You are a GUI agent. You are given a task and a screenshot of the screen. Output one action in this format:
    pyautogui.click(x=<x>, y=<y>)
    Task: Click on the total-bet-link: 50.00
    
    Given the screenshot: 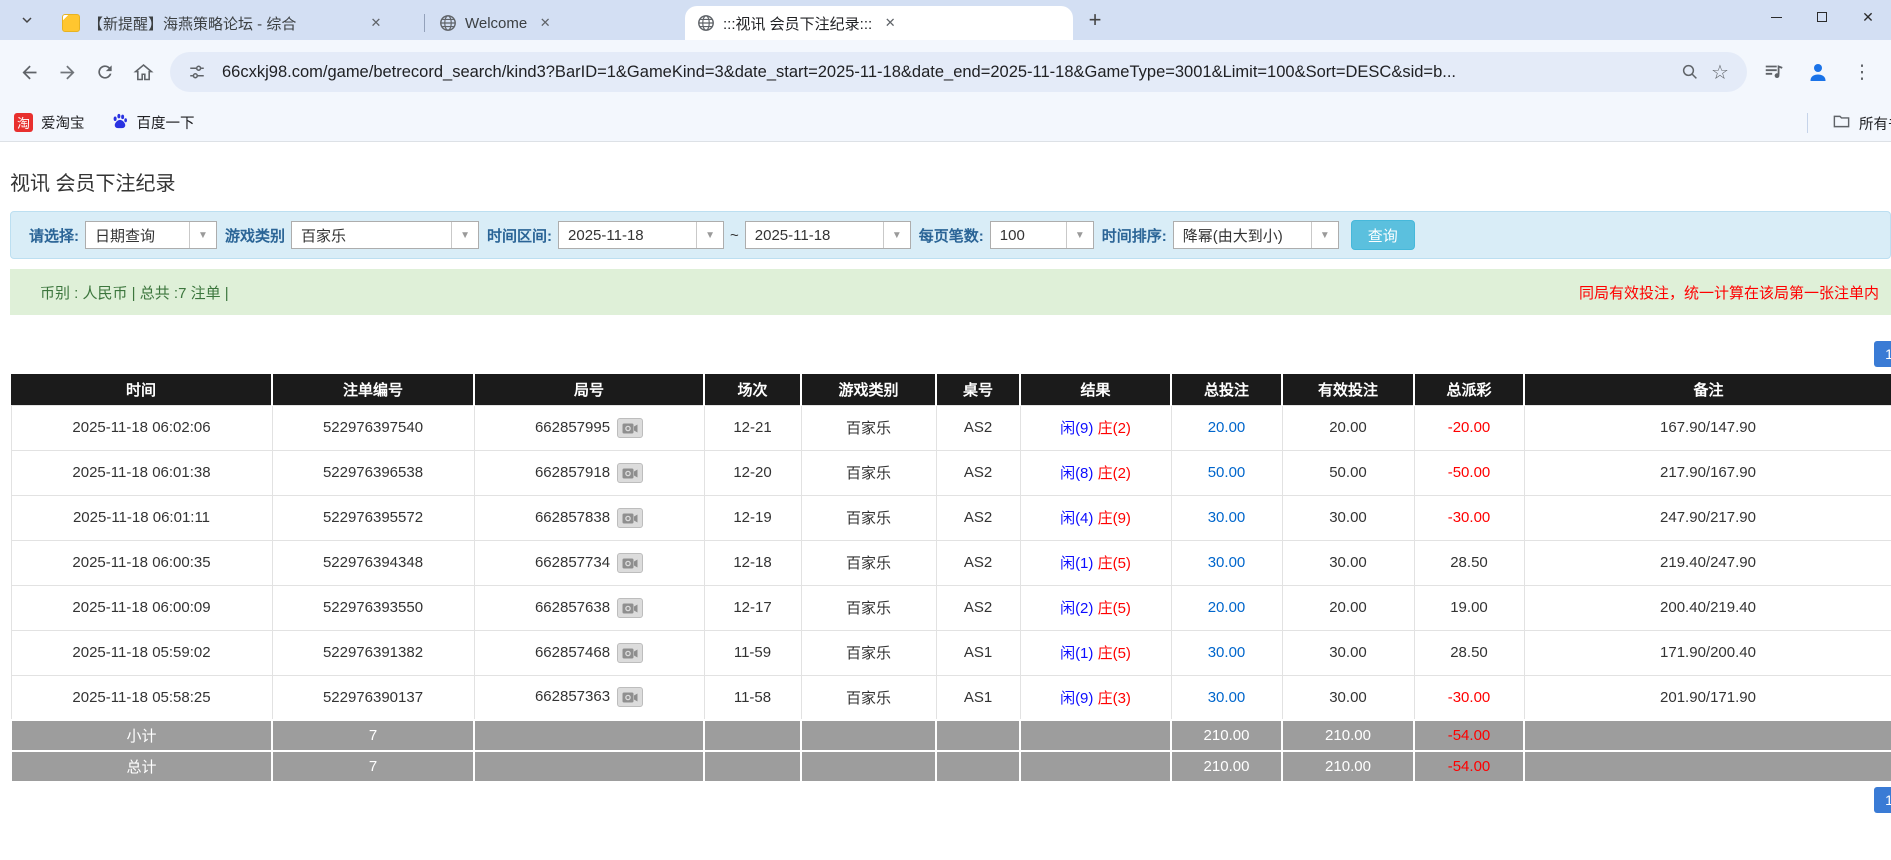 What is the action you would take?
    pyautogui.click(x=1227, y=472)
    